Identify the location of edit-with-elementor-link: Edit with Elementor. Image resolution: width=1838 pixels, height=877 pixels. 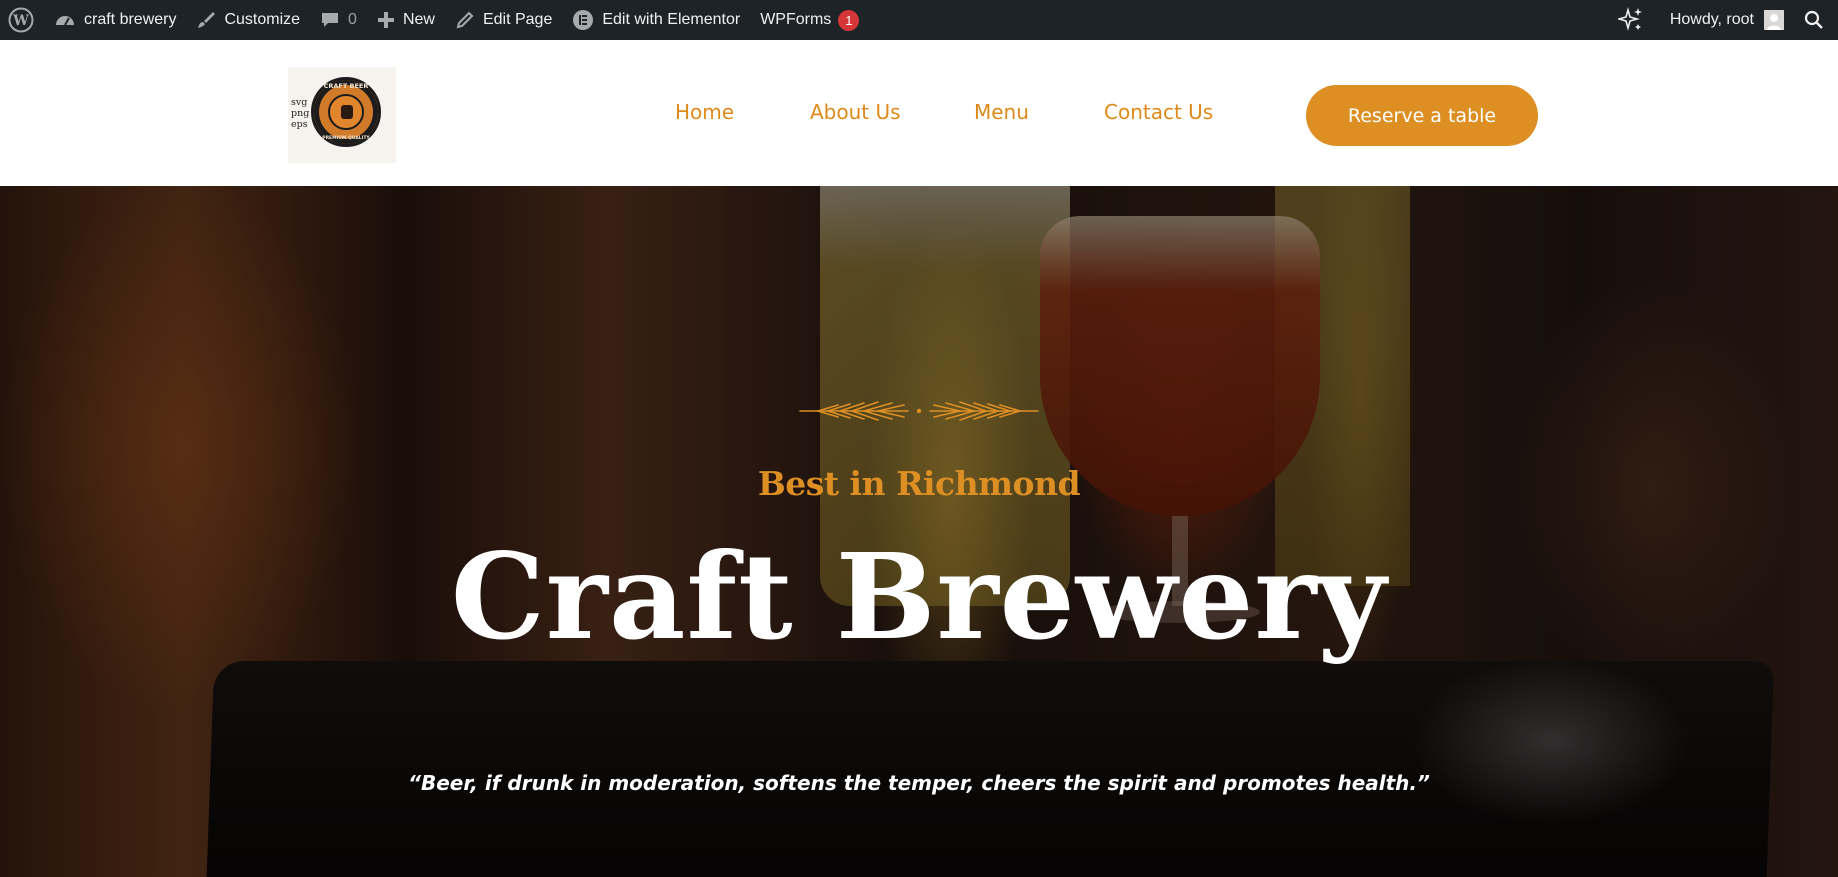
(656, 20).